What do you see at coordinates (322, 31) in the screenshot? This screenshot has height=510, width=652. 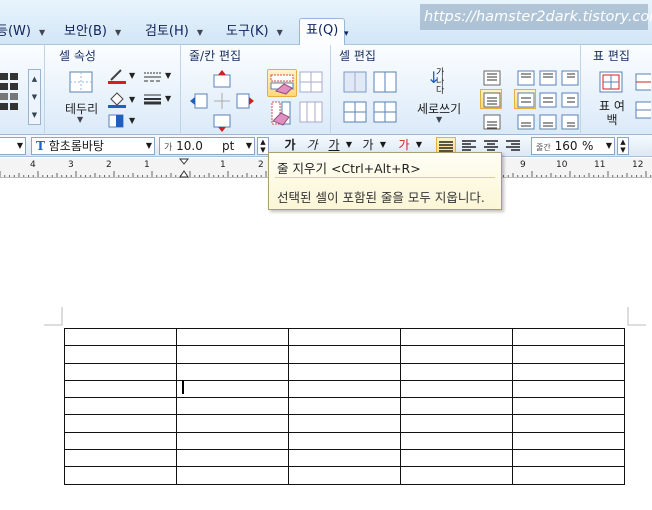 I see `menu-item-table: 표(Q)` at bounding box center [322, 31].